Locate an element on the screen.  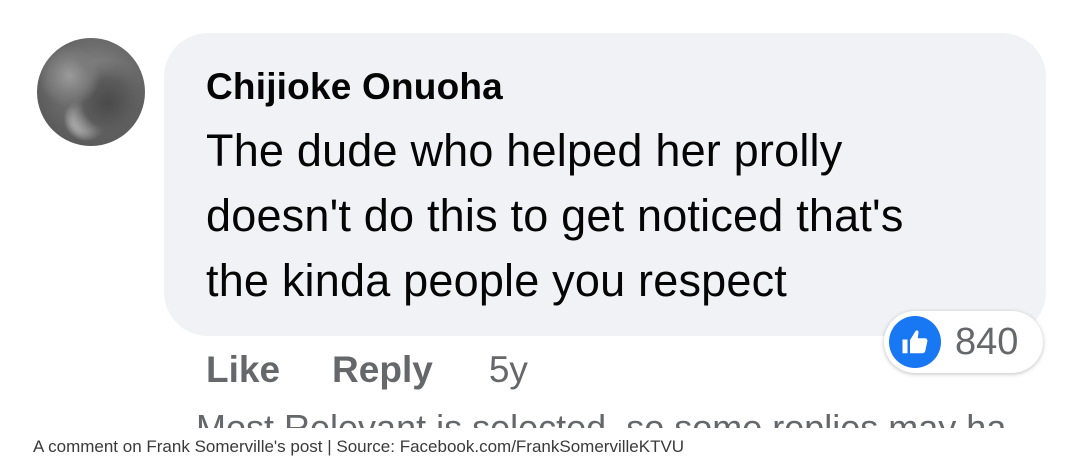
reaction-summary: 840 is located at coordinates (963, 342).